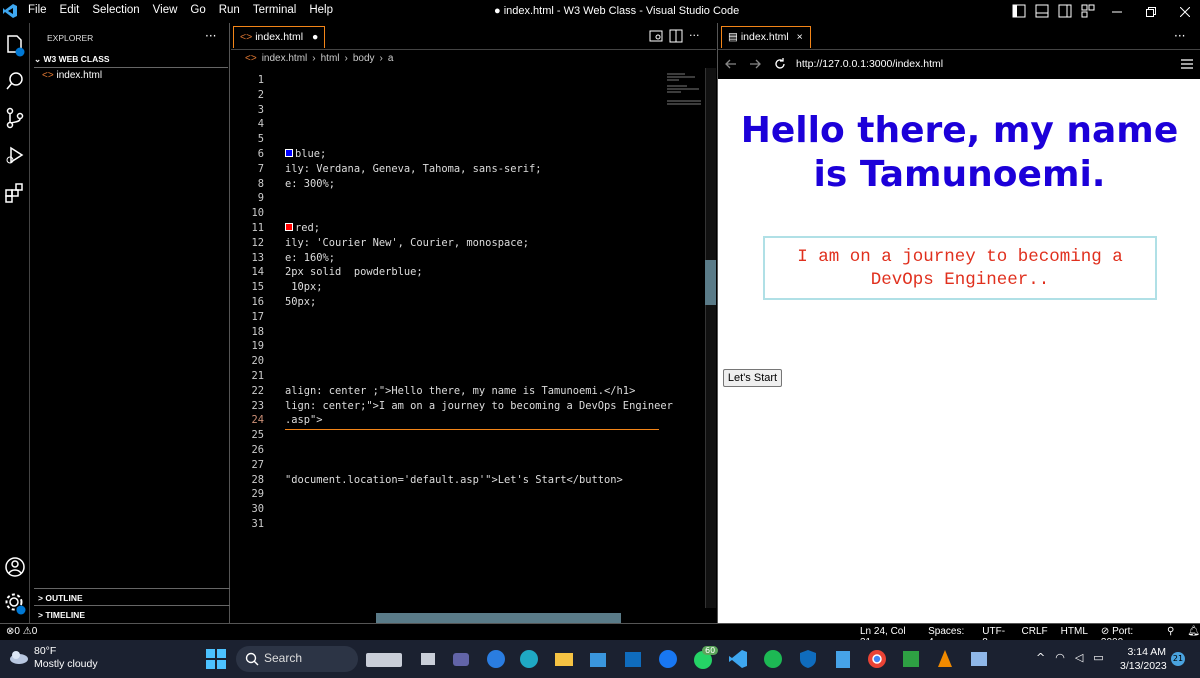  Describe the element at coordinates (1184, 11) in the screenshot. I see `close-icon` at that location.